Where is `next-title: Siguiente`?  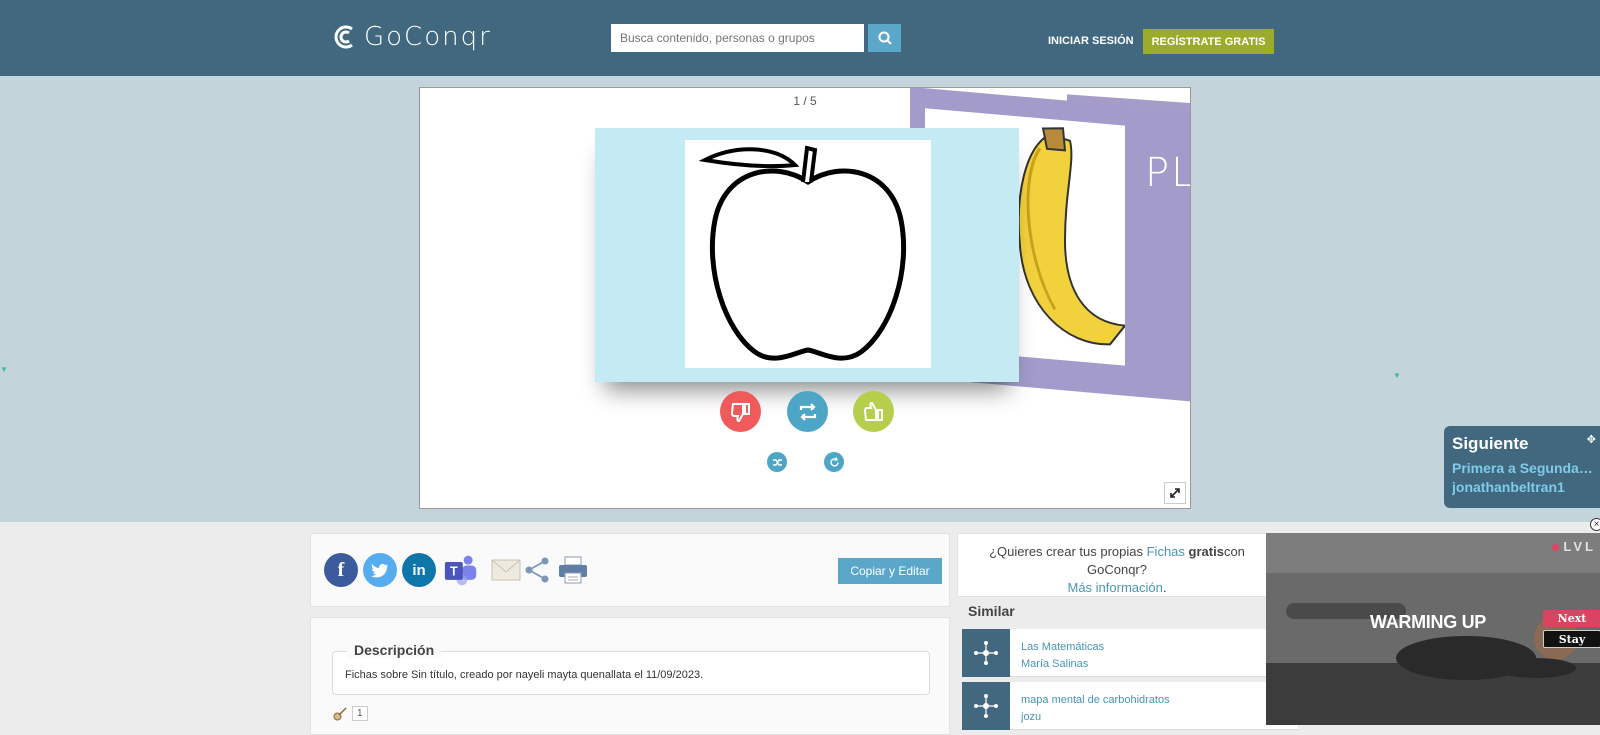 next-title: Siguiente is located at coordinates (1490, 443).